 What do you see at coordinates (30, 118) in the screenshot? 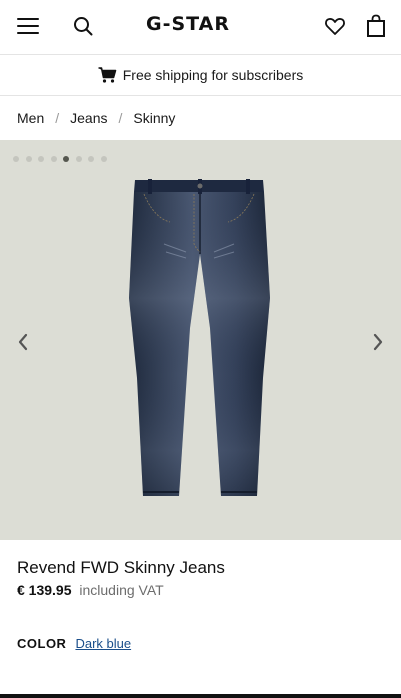
I see `breadcrumb-men: Men` at bounding box center [30, 118].